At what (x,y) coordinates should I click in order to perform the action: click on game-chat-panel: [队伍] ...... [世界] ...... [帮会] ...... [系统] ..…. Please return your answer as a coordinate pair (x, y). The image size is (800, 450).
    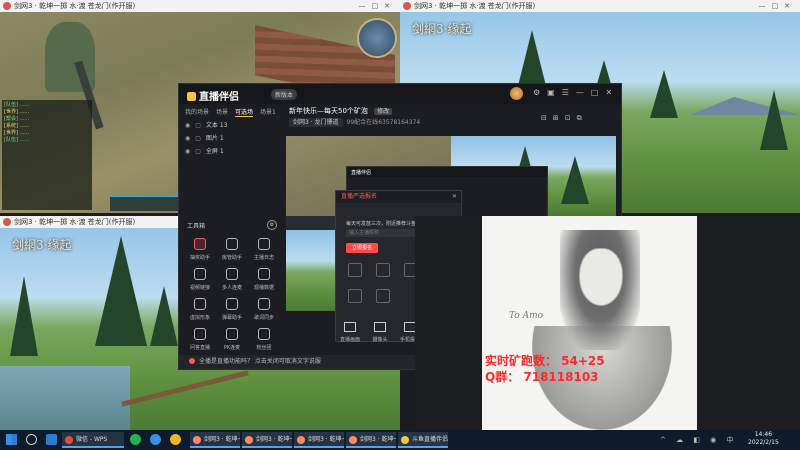
    Looking at the image, I should click on (47, 155).